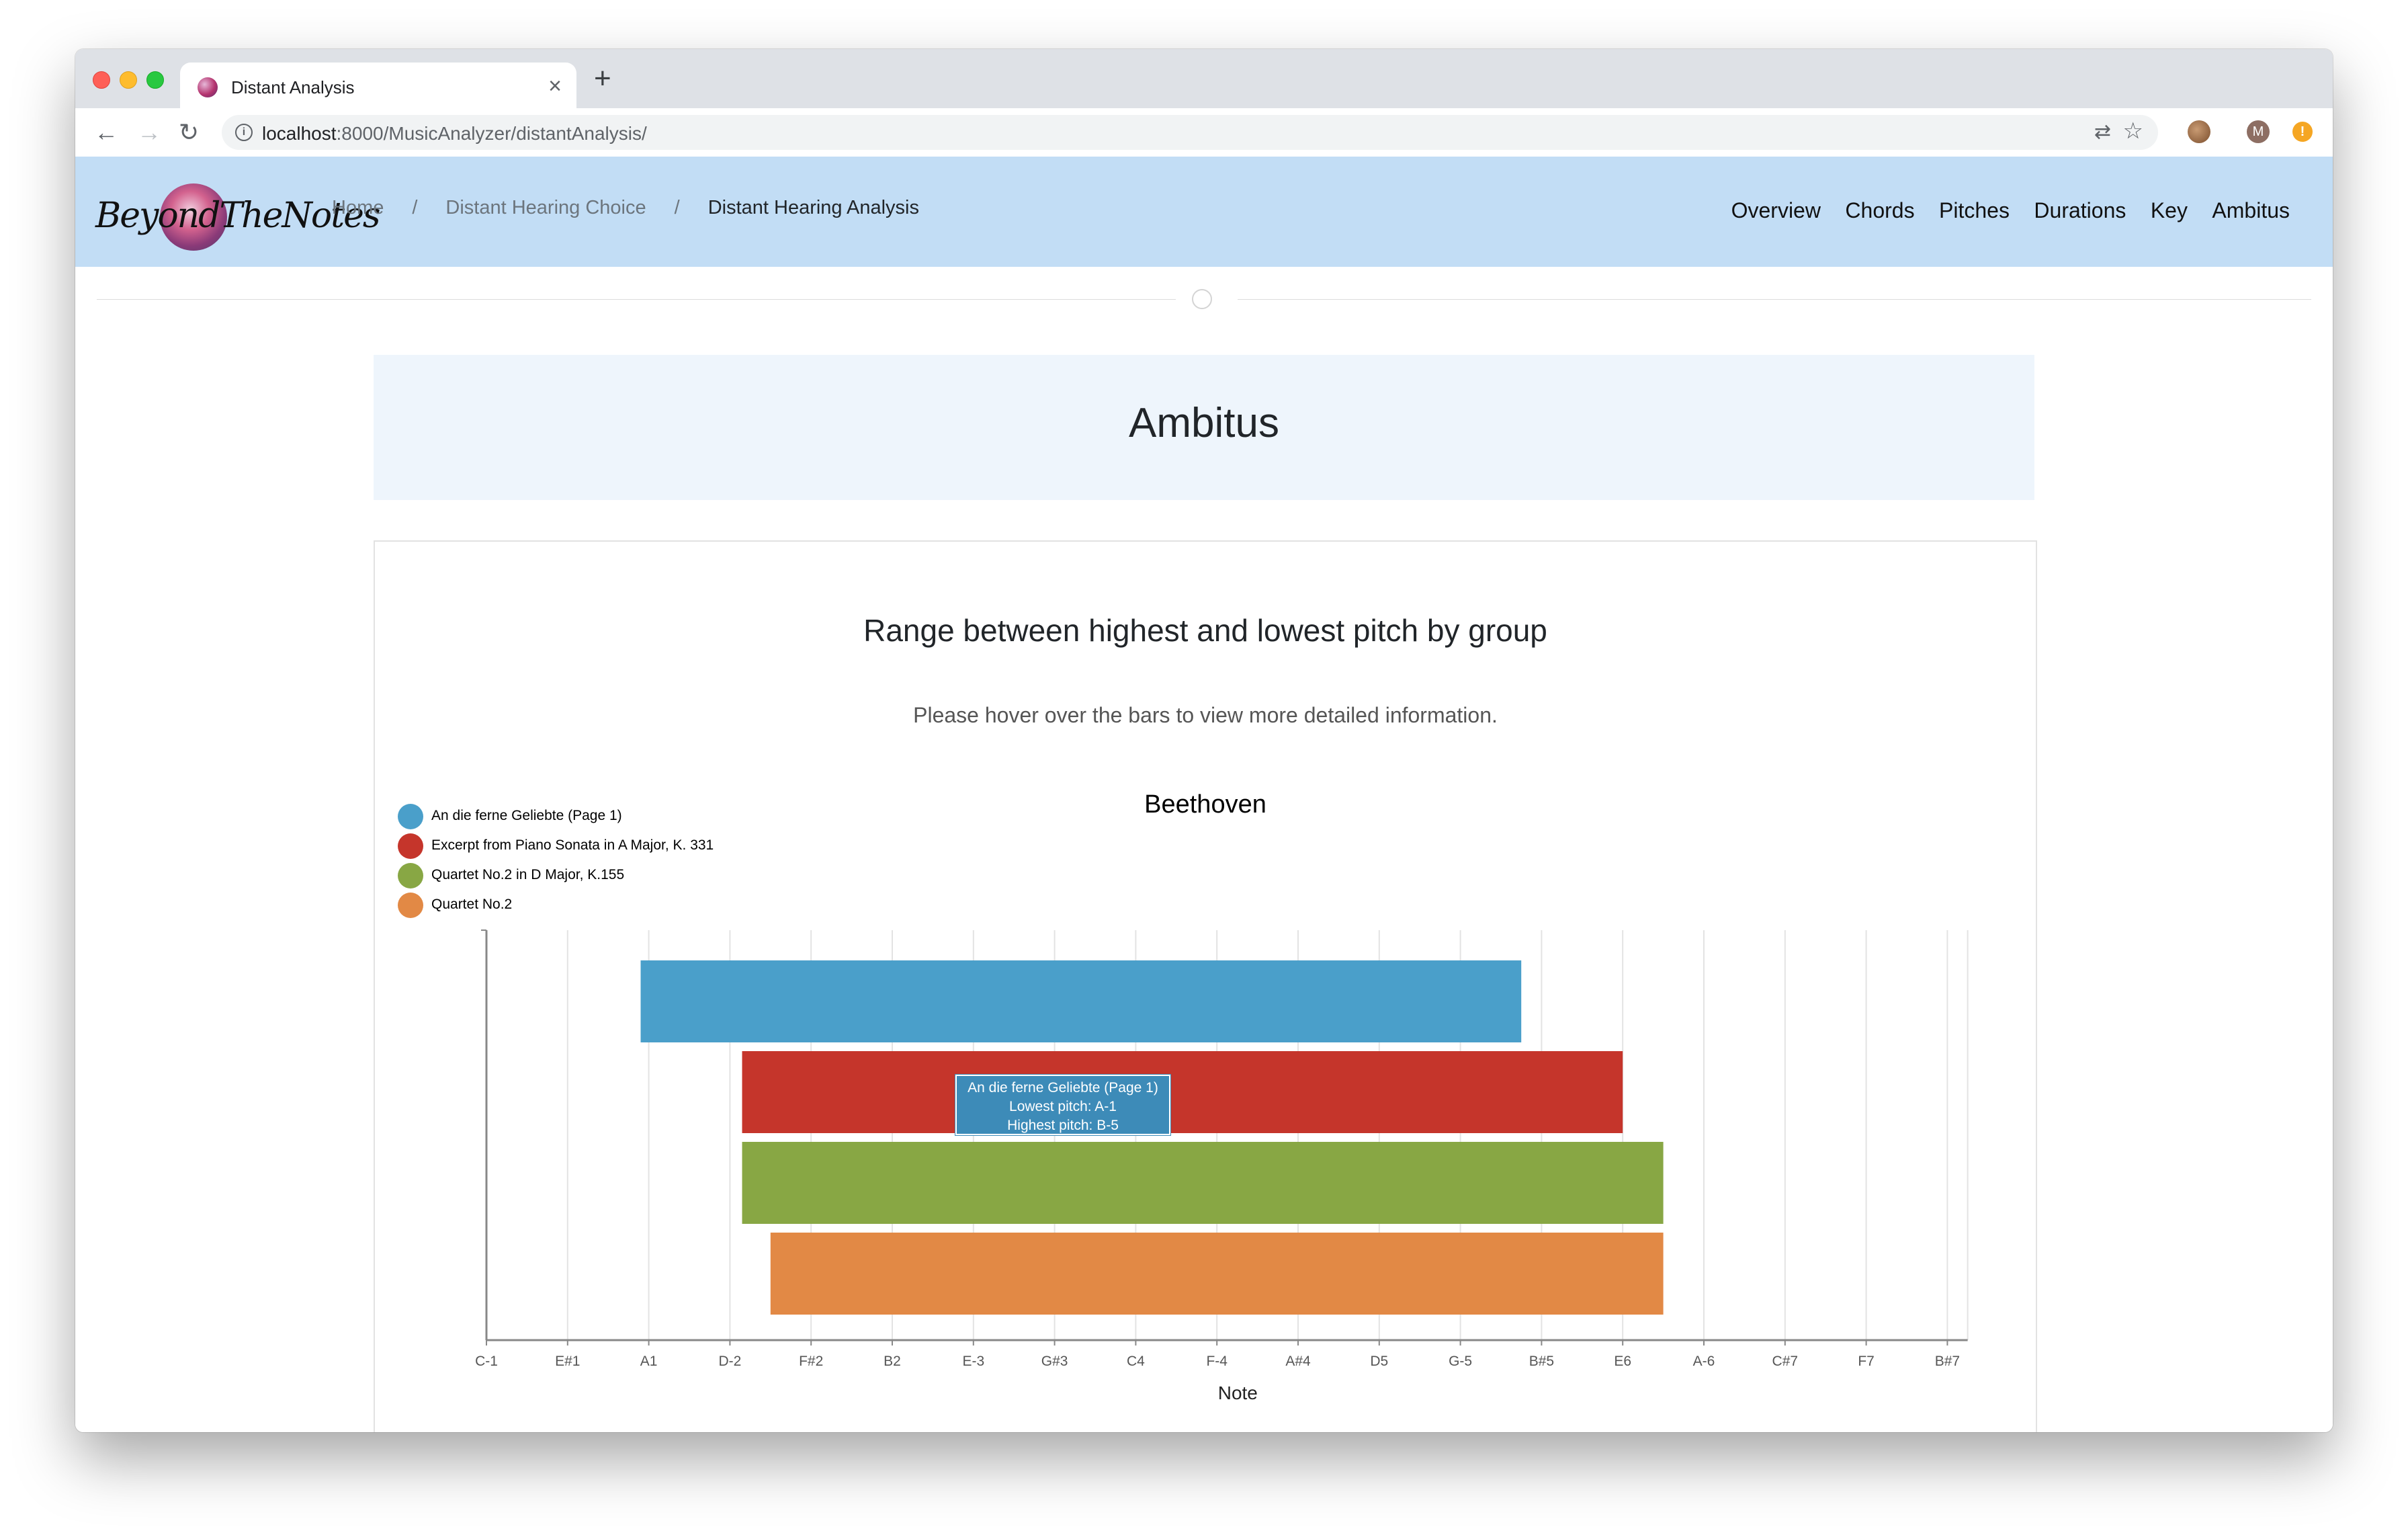 The image size is (2408, 1531). Describe the element at coordinates (2133, 131) in the screenshot. I see `bookmark-star-icon: ☆` at that location.